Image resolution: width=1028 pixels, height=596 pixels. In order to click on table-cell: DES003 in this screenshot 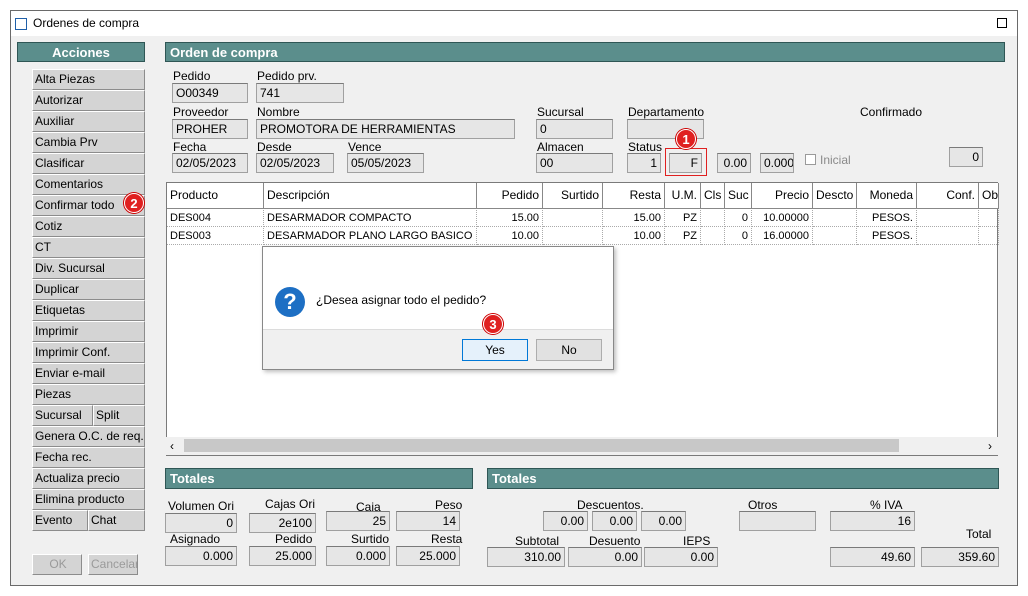, I will do `click(215, 236)`.